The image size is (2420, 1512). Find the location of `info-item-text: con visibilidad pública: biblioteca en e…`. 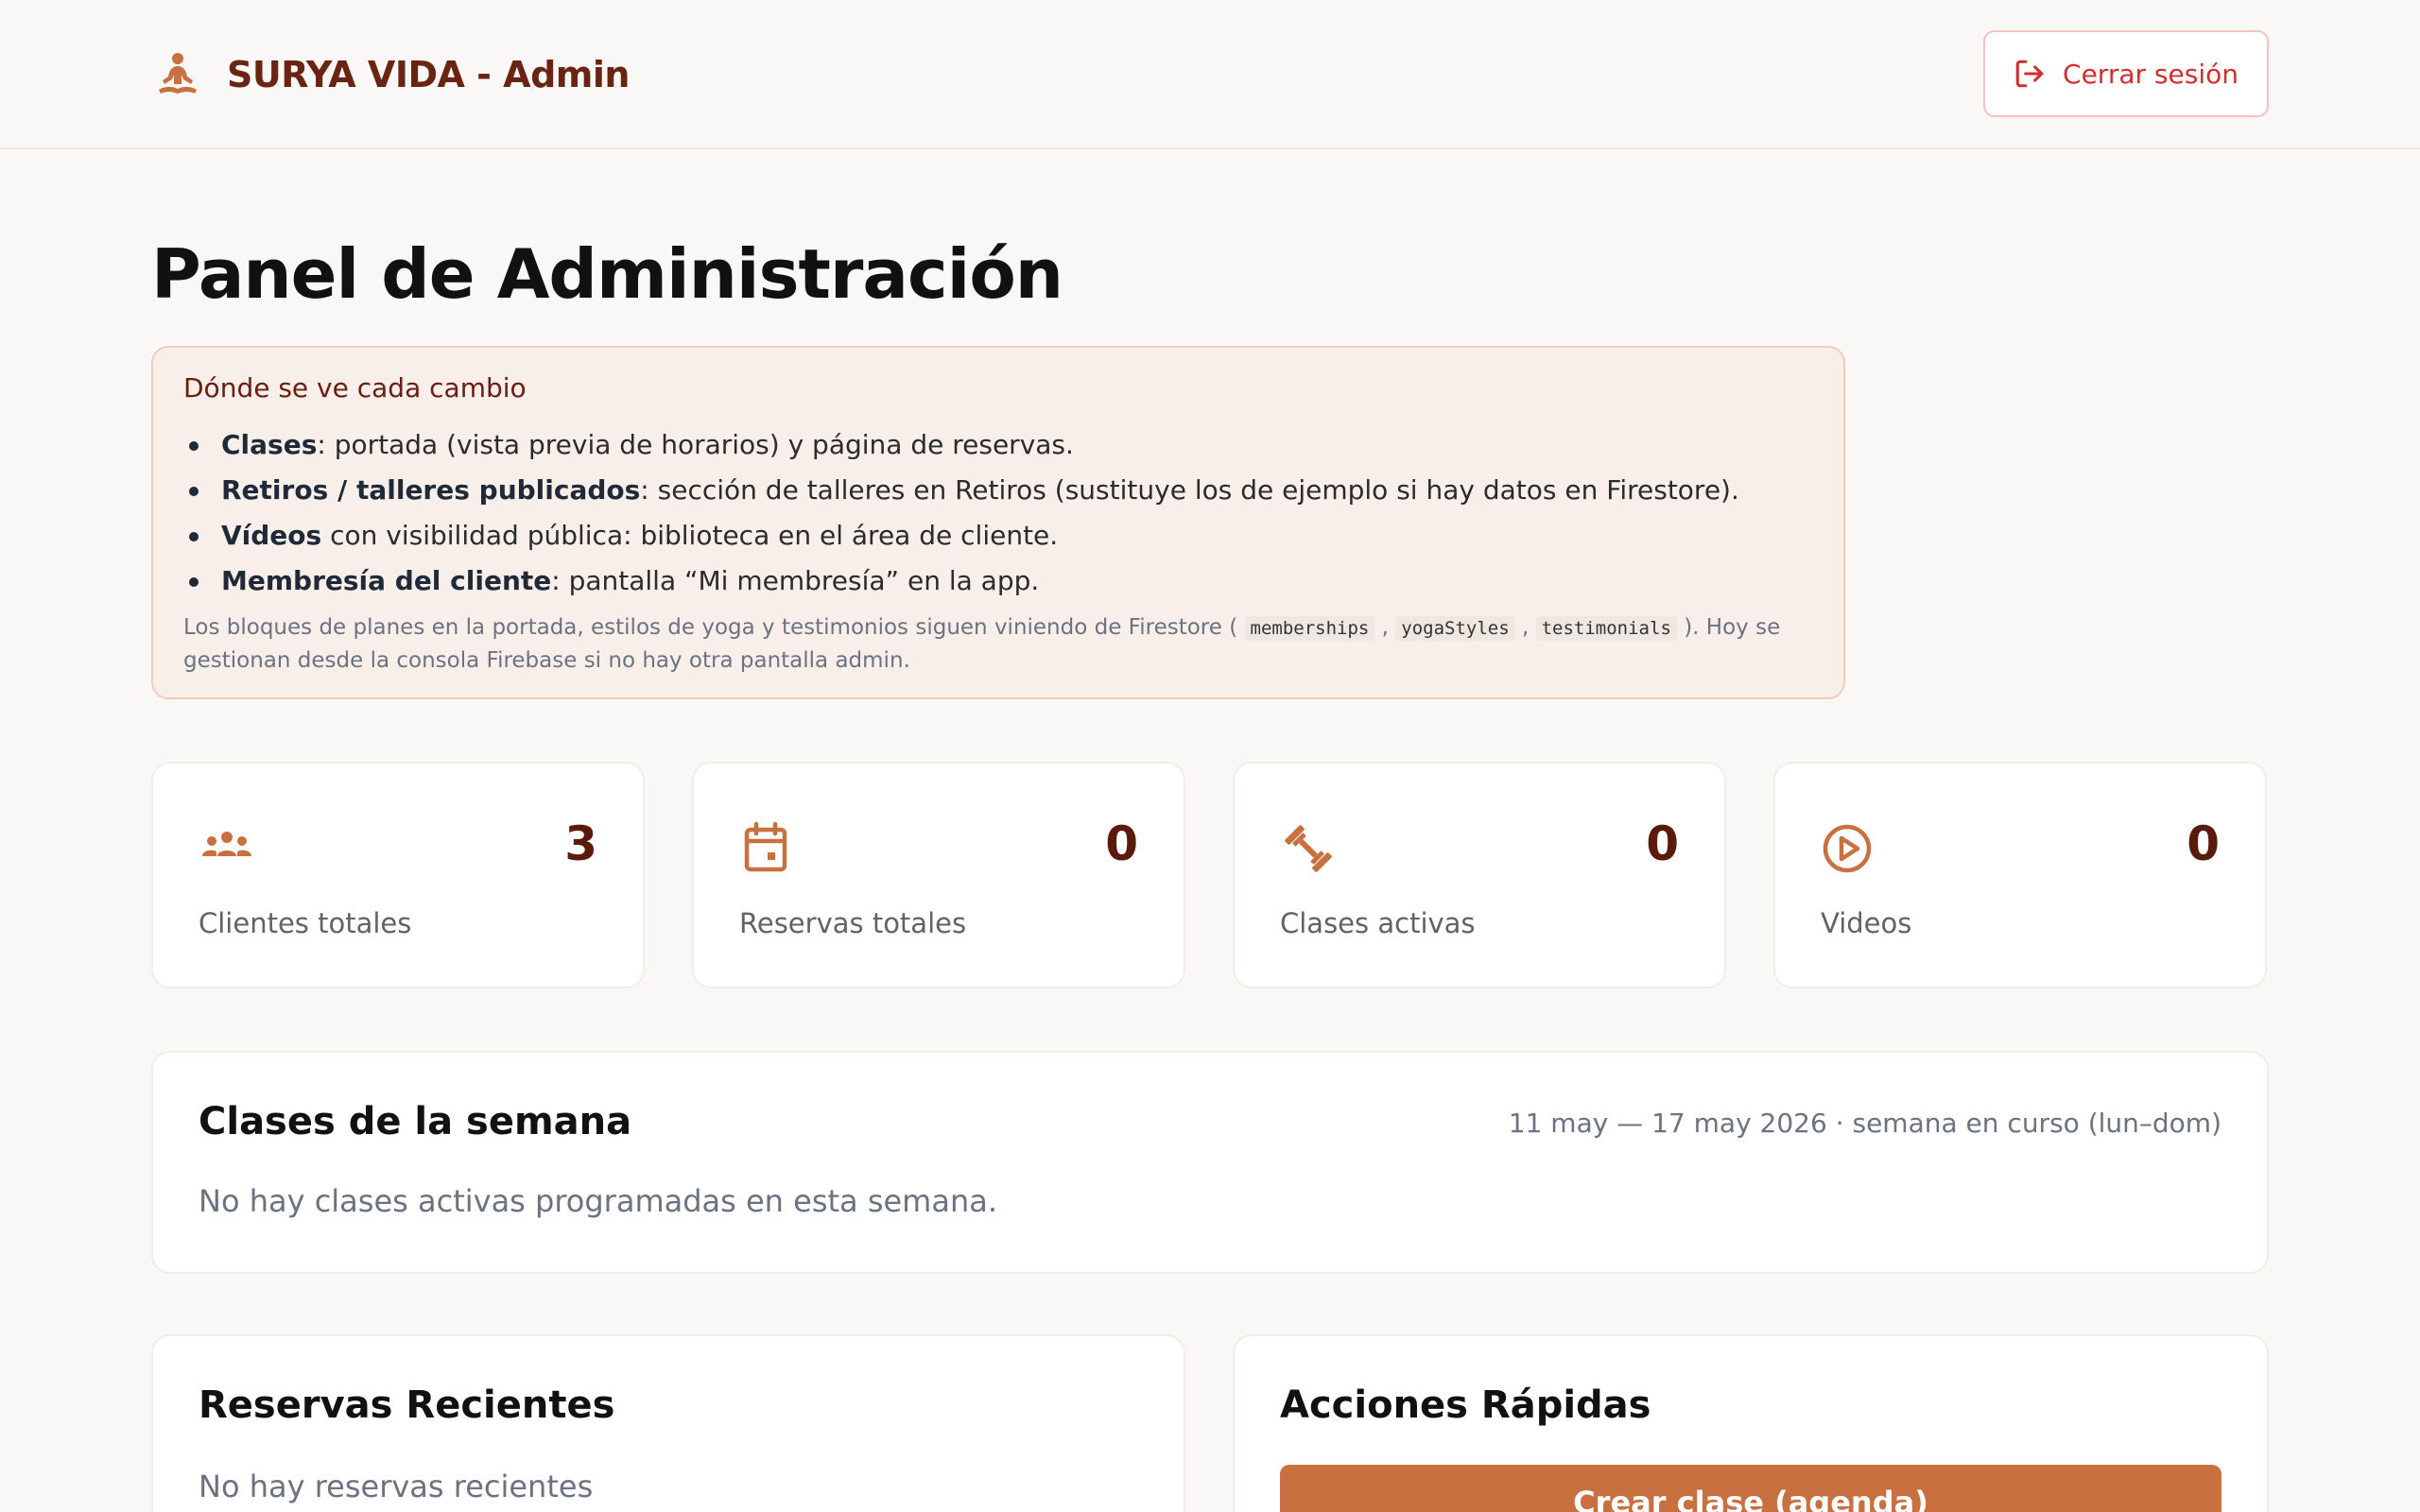

info-item-text: con visibilidad pública: biblioteca en e… is located at coordinates (690, 535).